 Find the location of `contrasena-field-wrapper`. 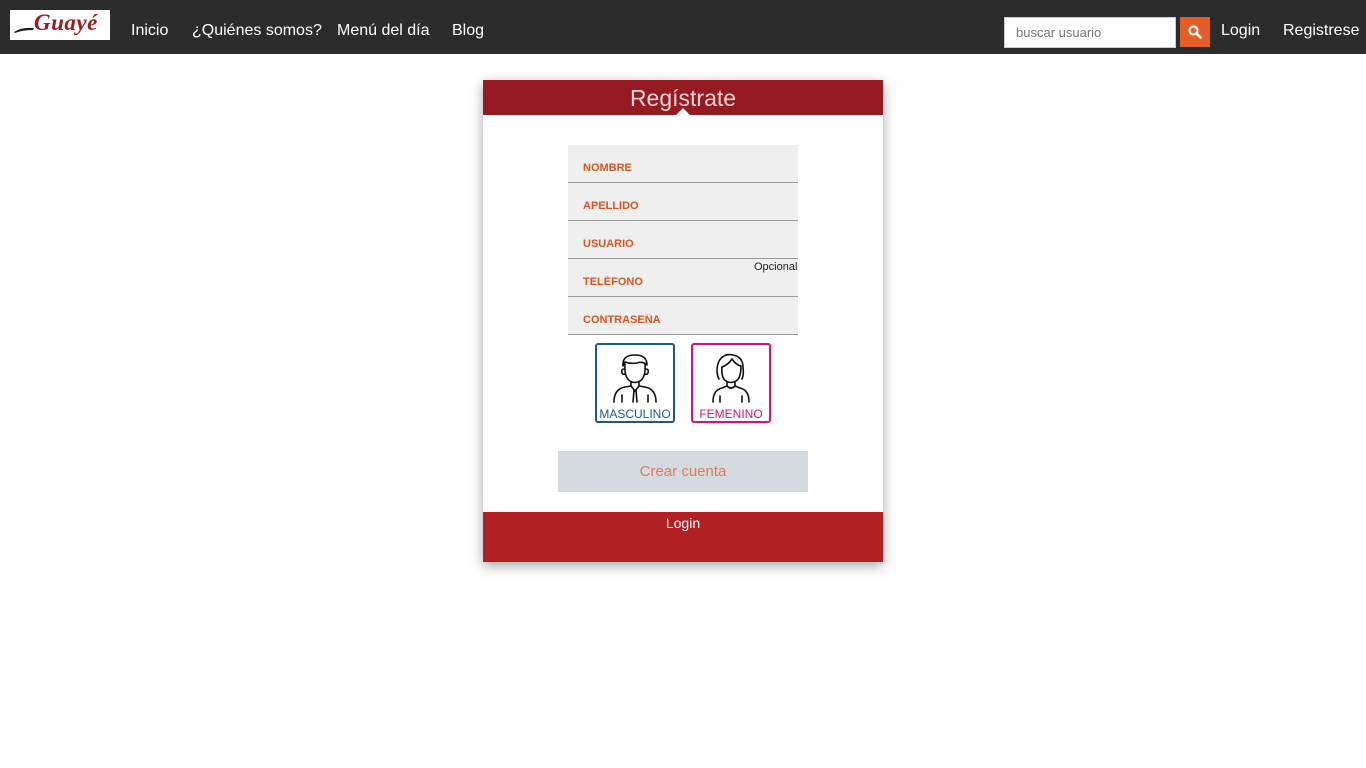

contrasena-field-wrapper is located at coordinates (683, 316).